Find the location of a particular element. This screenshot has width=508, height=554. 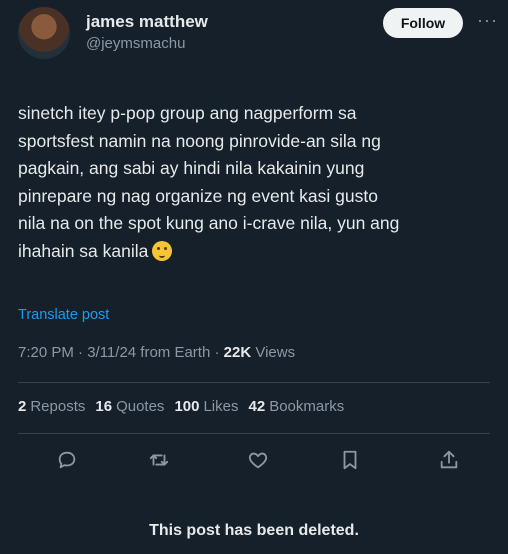

views-label: Views is located at coordinates (273, 352).